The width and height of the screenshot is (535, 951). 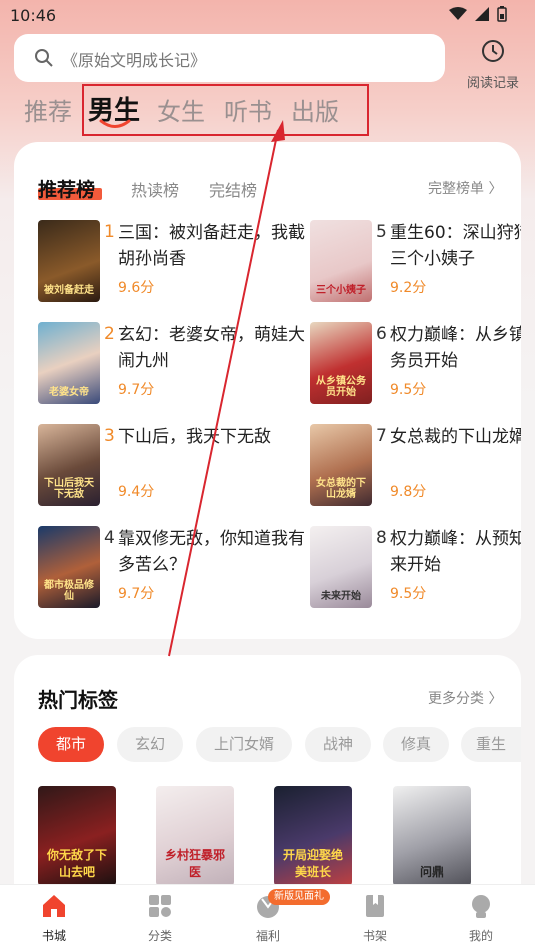 What do you see at coordinates (195, 836) in the screenshot?
I see `book-cover: 乡村狂暴邪医` at bounding box center [195, 836].